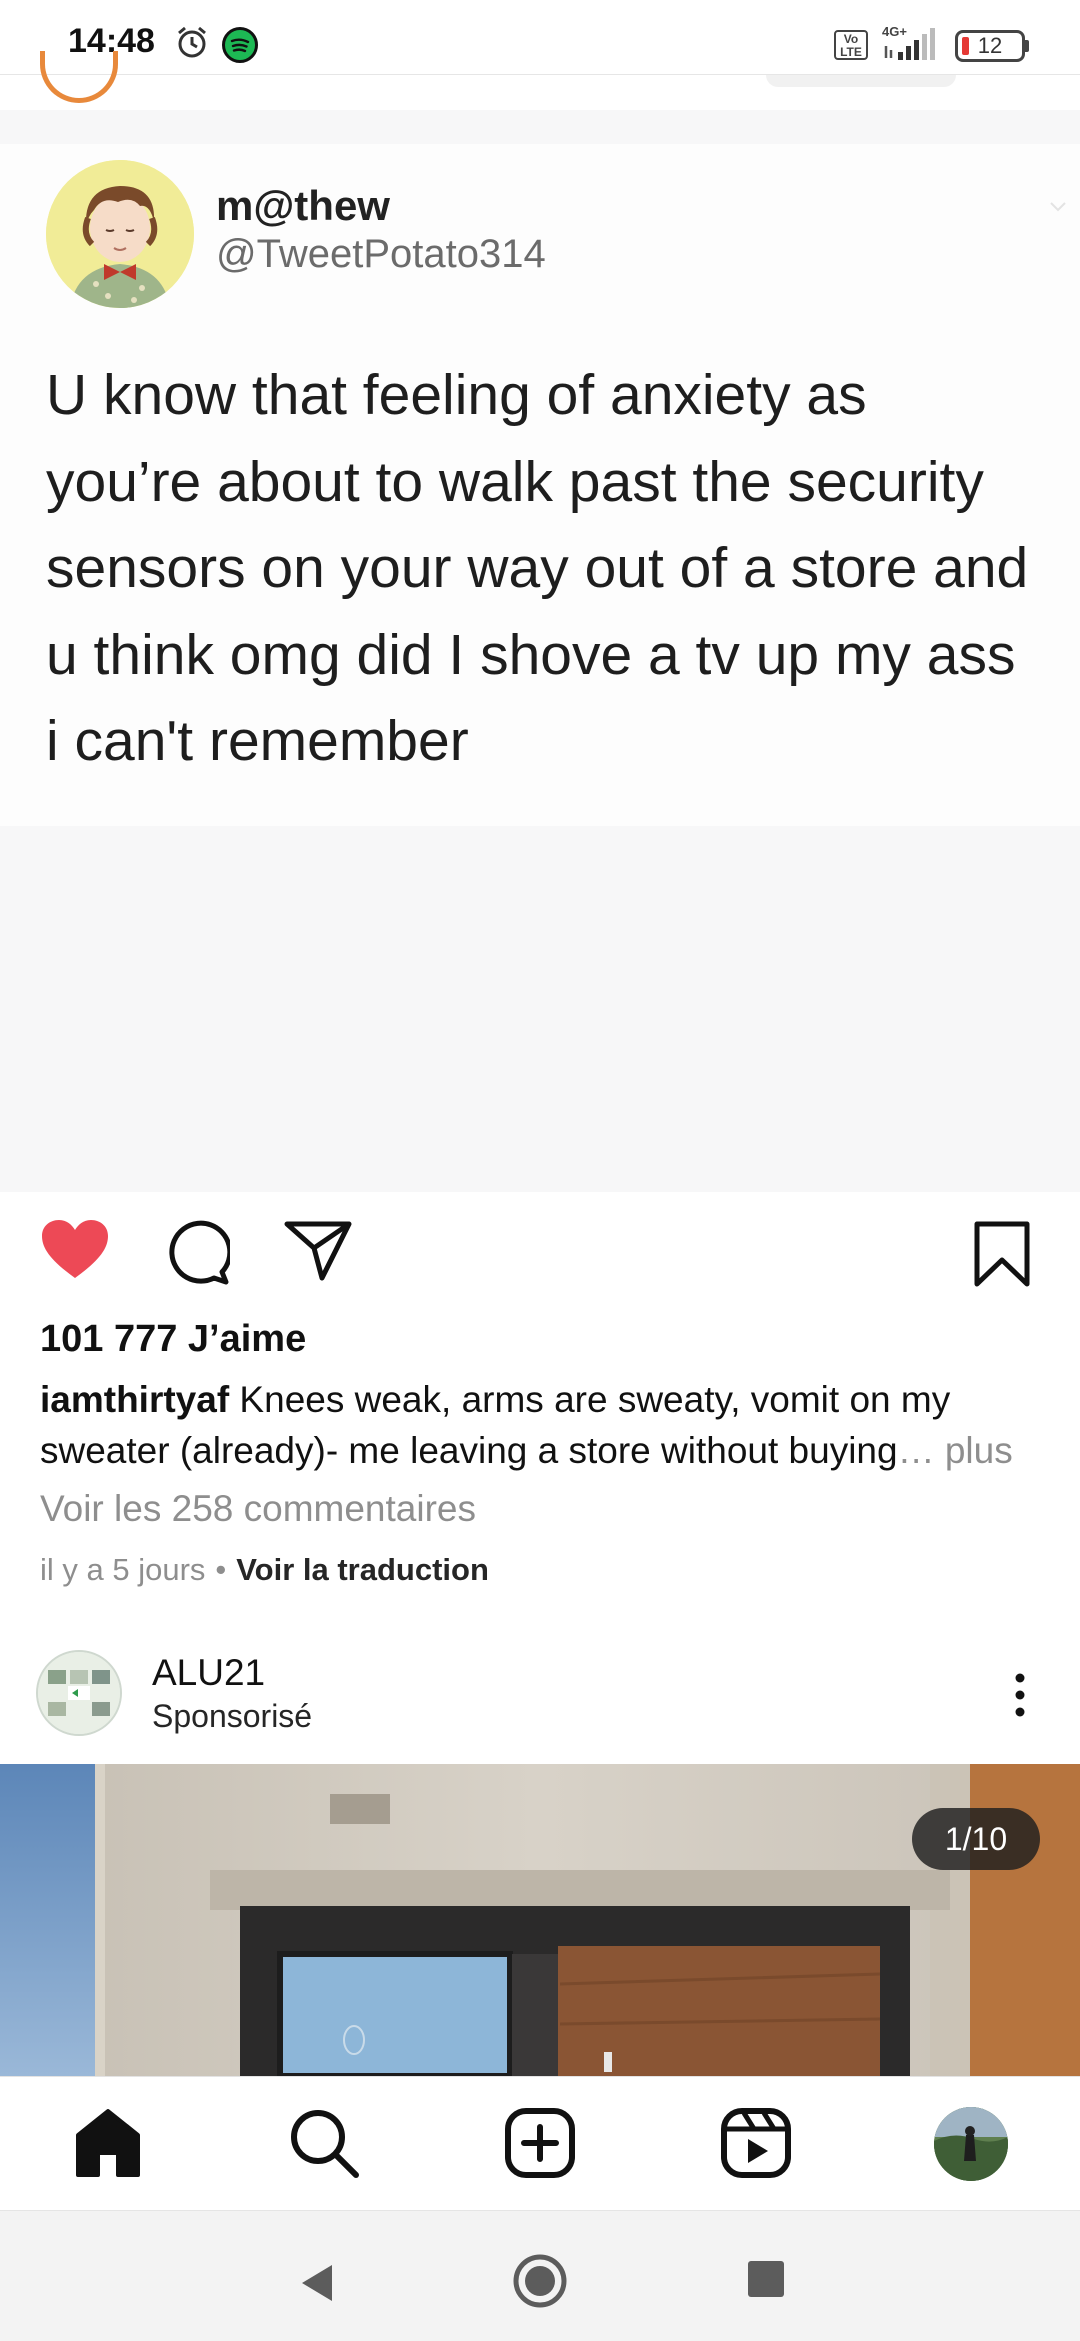 The width and height of the screenshot is (1080, 2341). What do you see at coordinates (955, 1450) in the screenshot?
I see `caption-more-link: … plus` at bounding box center [955, 1450].